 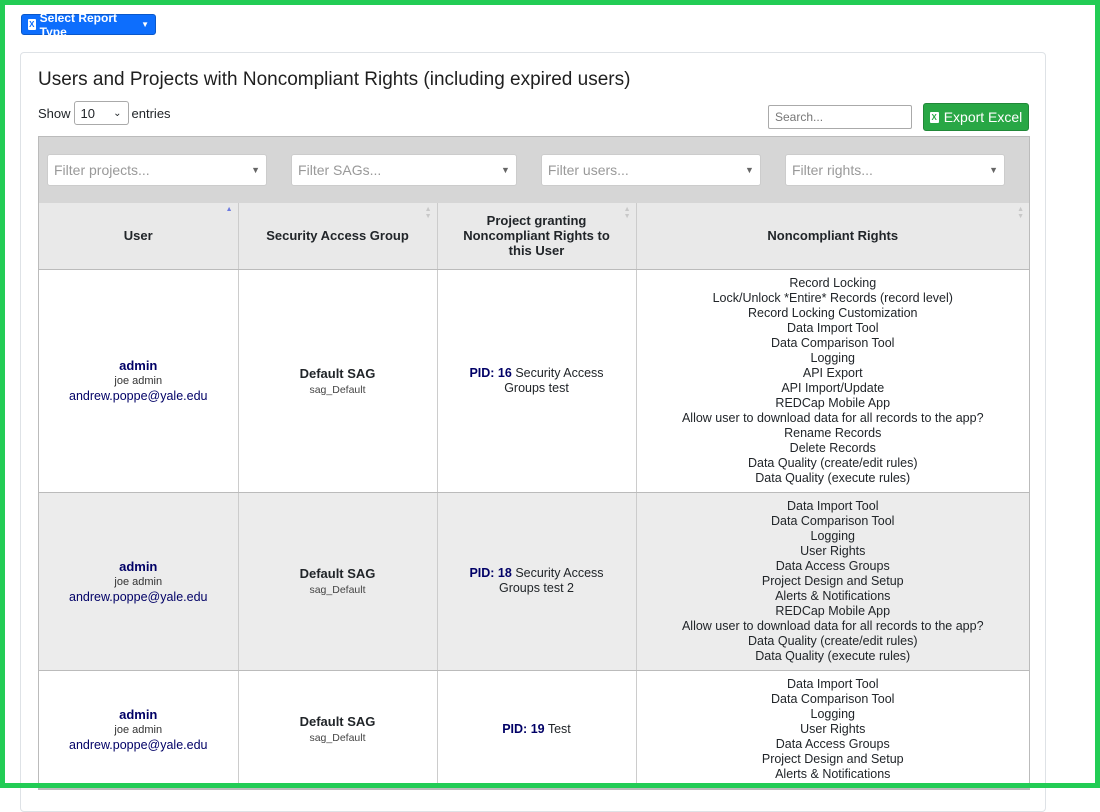 I want to click on caret-down-icon: ▼, so click(x=145, y=24).